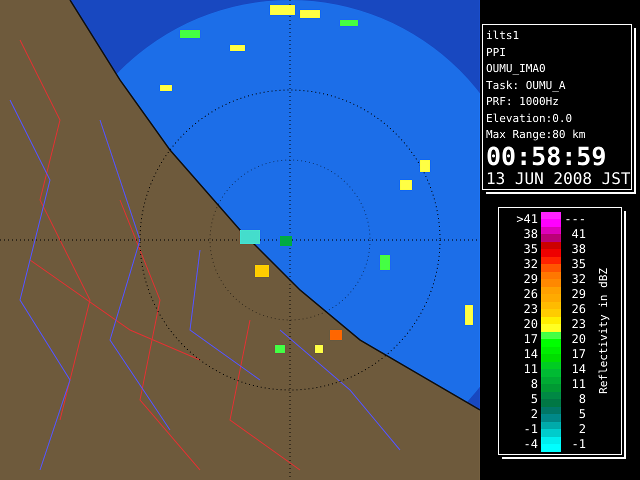 This screenshot has height=480, width=640. Describe the element at coordinates (557, 179) in the screenshot. I see `date-text: 13 JUN 2008 JST` at that location.